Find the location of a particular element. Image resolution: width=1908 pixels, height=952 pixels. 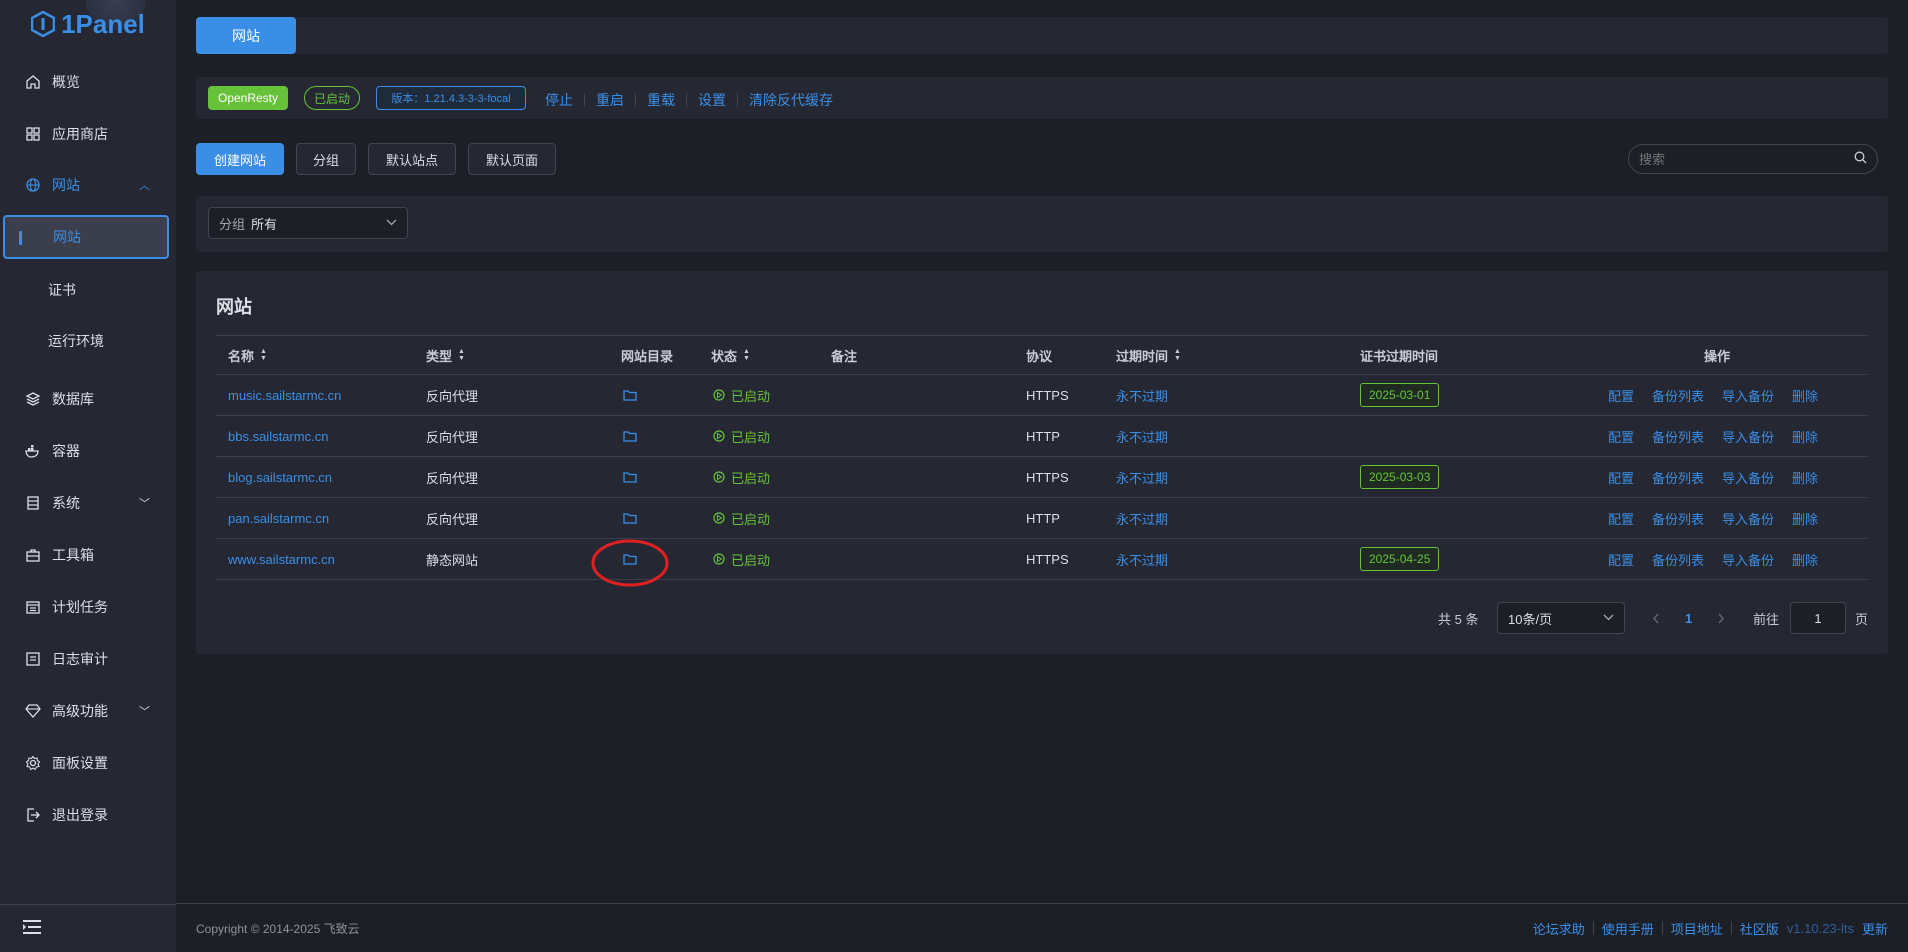

community-edition-link: 社区版 is located at coordinates (1759, 928).